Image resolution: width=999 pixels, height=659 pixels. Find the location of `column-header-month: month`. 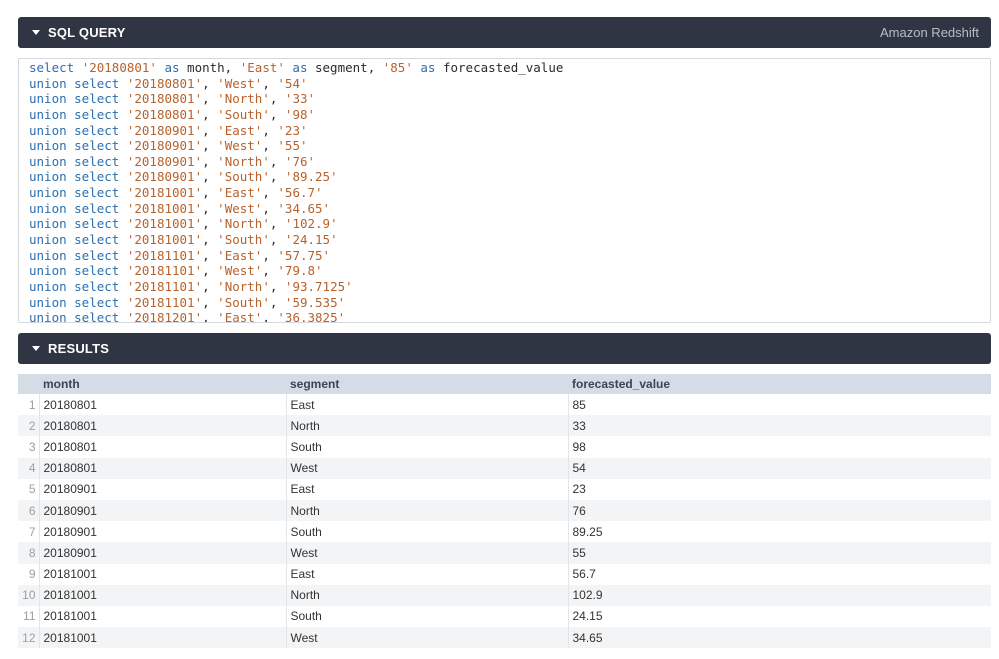

column-header-month: month is located at coordinates (162, 384).